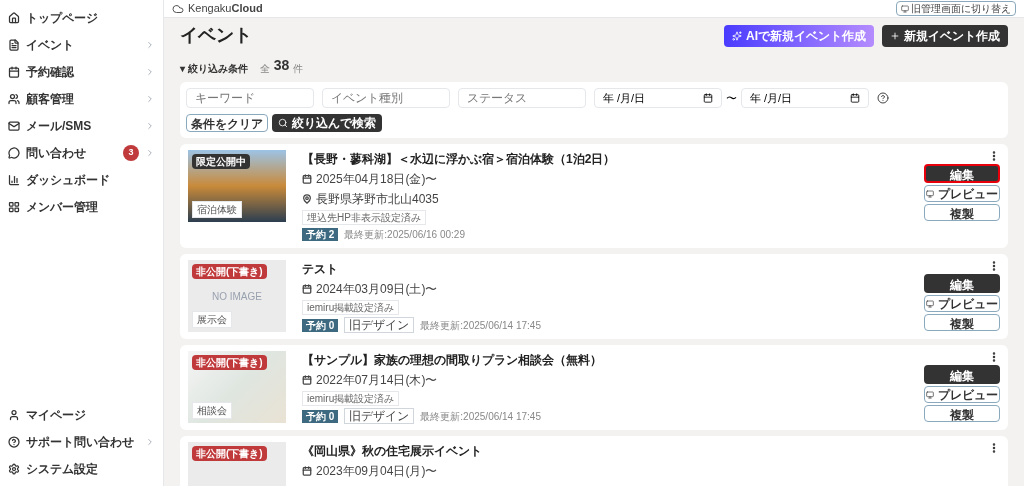 The height and width of the screenshot is (486, 1024). Describe the element at coordinates (62, 207) in the screenshot. I see `sidebar-item-label: メンバー管理` at that location.